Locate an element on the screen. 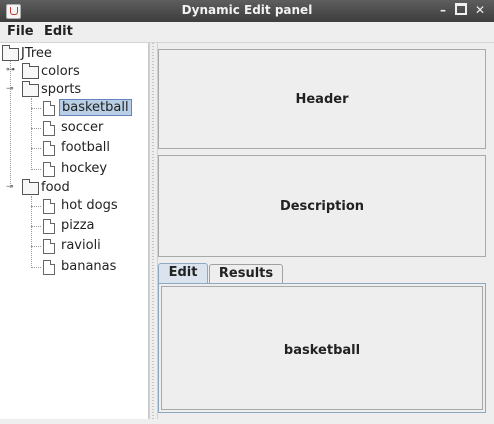 The image size is (494, 424). menu-bar: File Edit is located at coordinates (247, 32).